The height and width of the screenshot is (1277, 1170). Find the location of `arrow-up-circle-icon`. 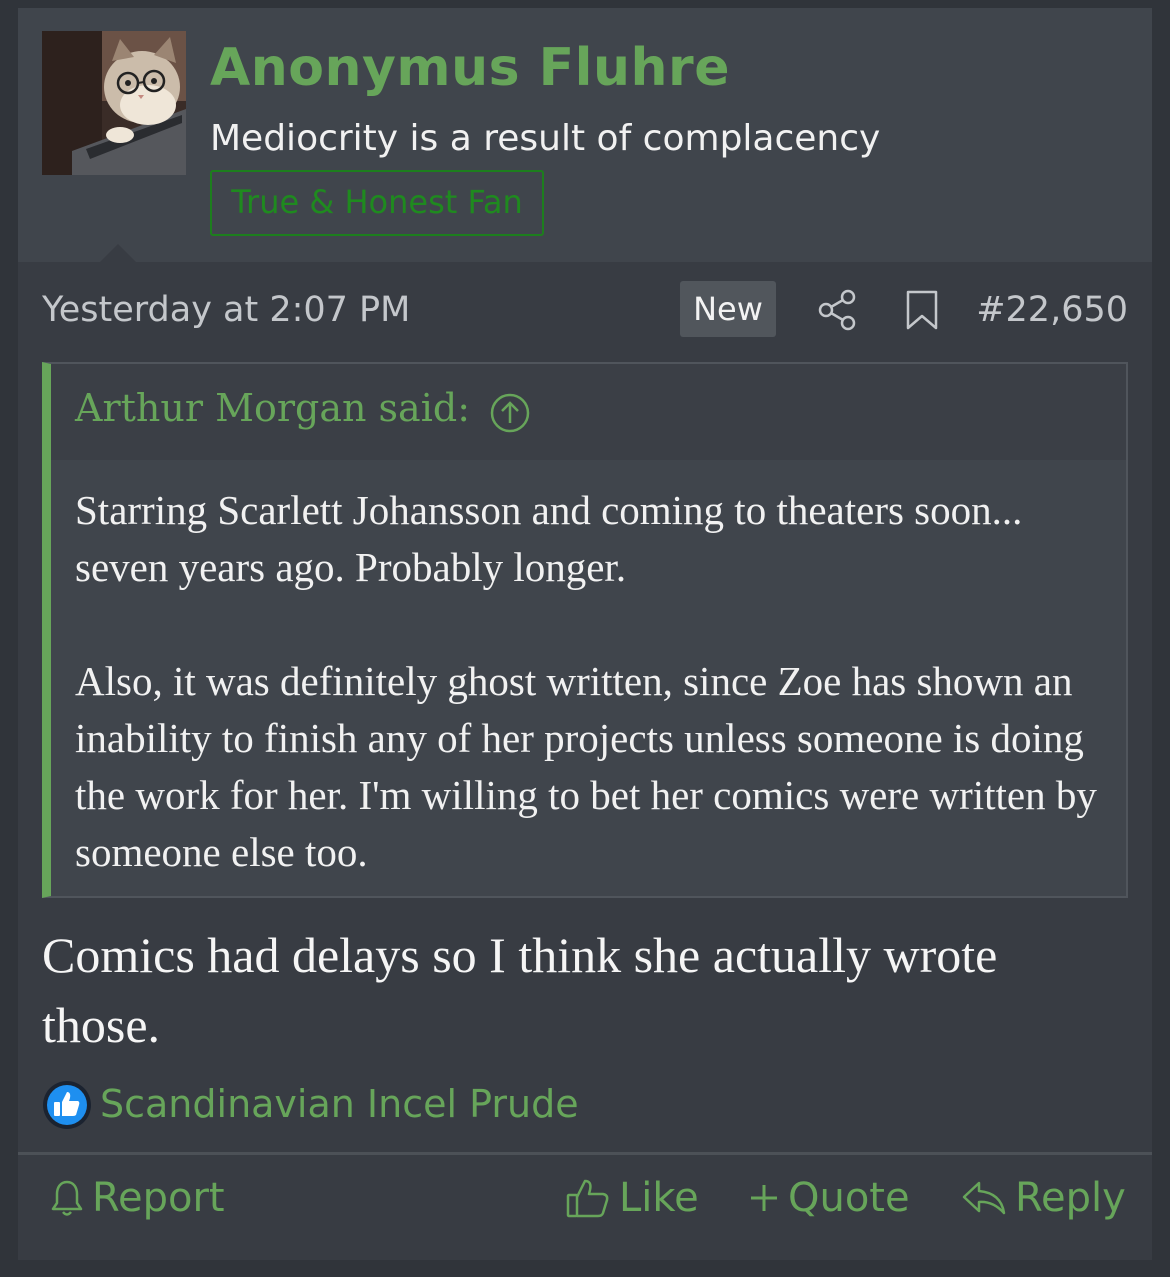

arrow-up-circle-icon is located at coordinates (510, 413).